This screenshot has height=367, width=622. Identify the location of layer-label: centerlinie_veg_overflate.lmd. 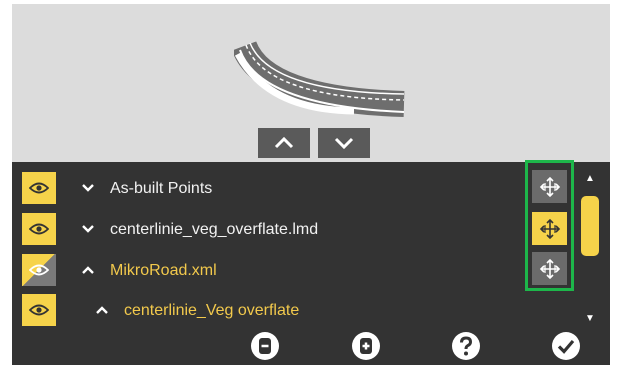
(214, 229).